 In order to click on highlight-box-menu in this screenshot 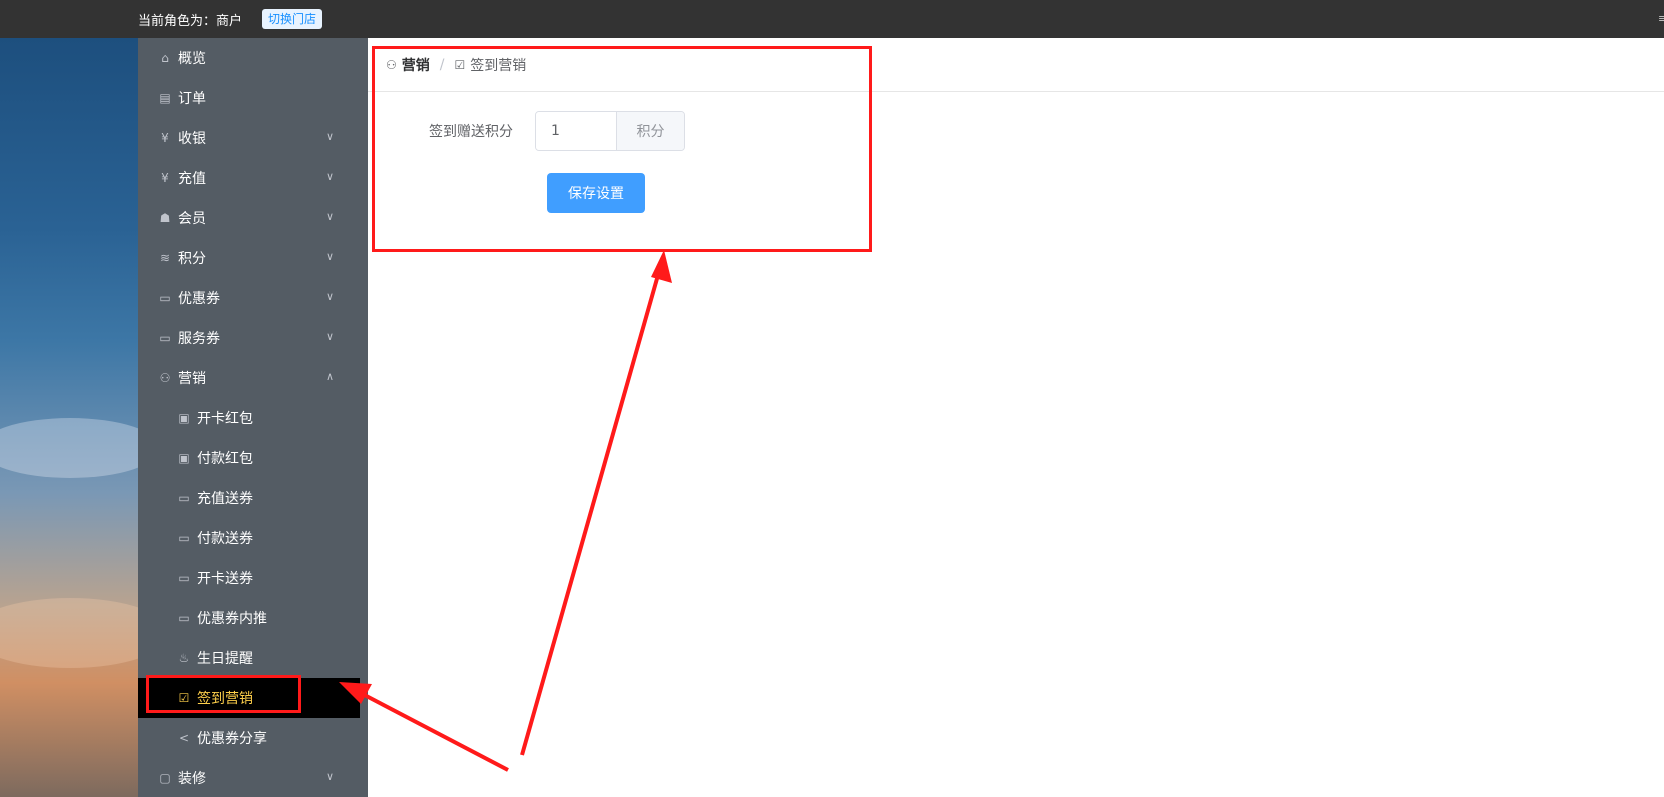, I will do `click(223, 694)`.